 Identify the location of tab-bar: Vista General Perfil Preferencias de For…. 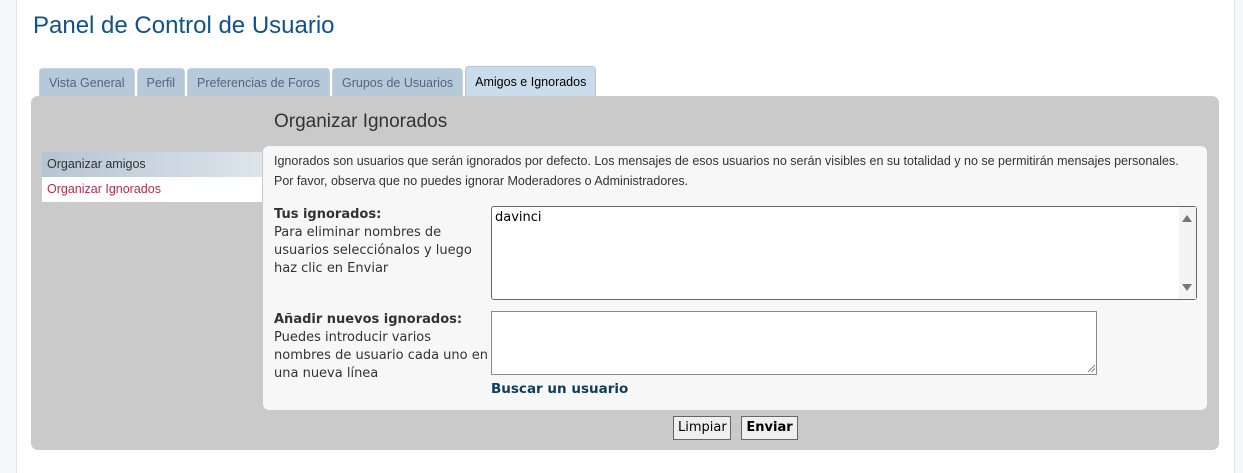
(318, 81).